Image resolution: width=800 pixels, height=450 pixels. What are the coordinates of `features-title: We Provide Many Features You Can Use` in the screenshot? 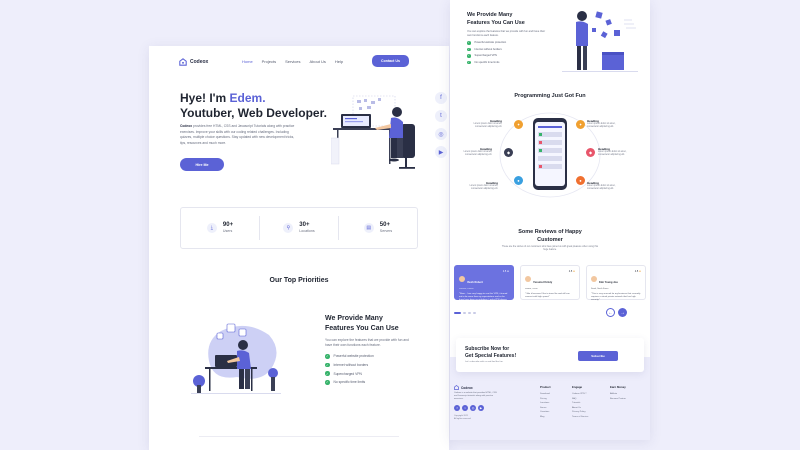 It's located at (496, 19).